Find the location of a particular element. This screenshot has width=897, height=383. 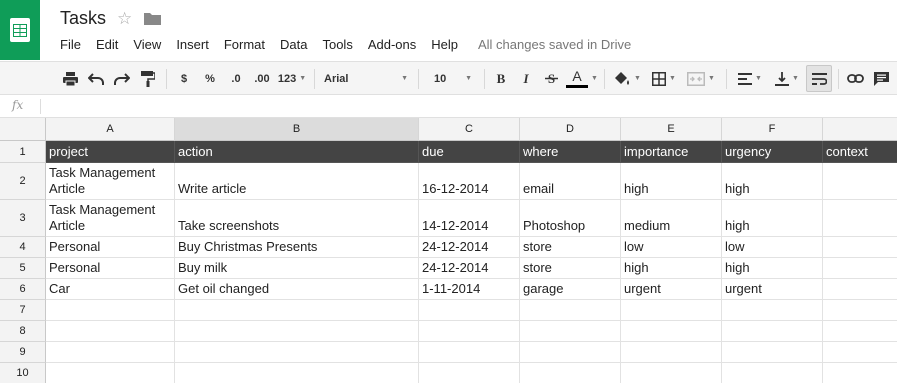

cell-D9 is located at coordinates (570, 352).